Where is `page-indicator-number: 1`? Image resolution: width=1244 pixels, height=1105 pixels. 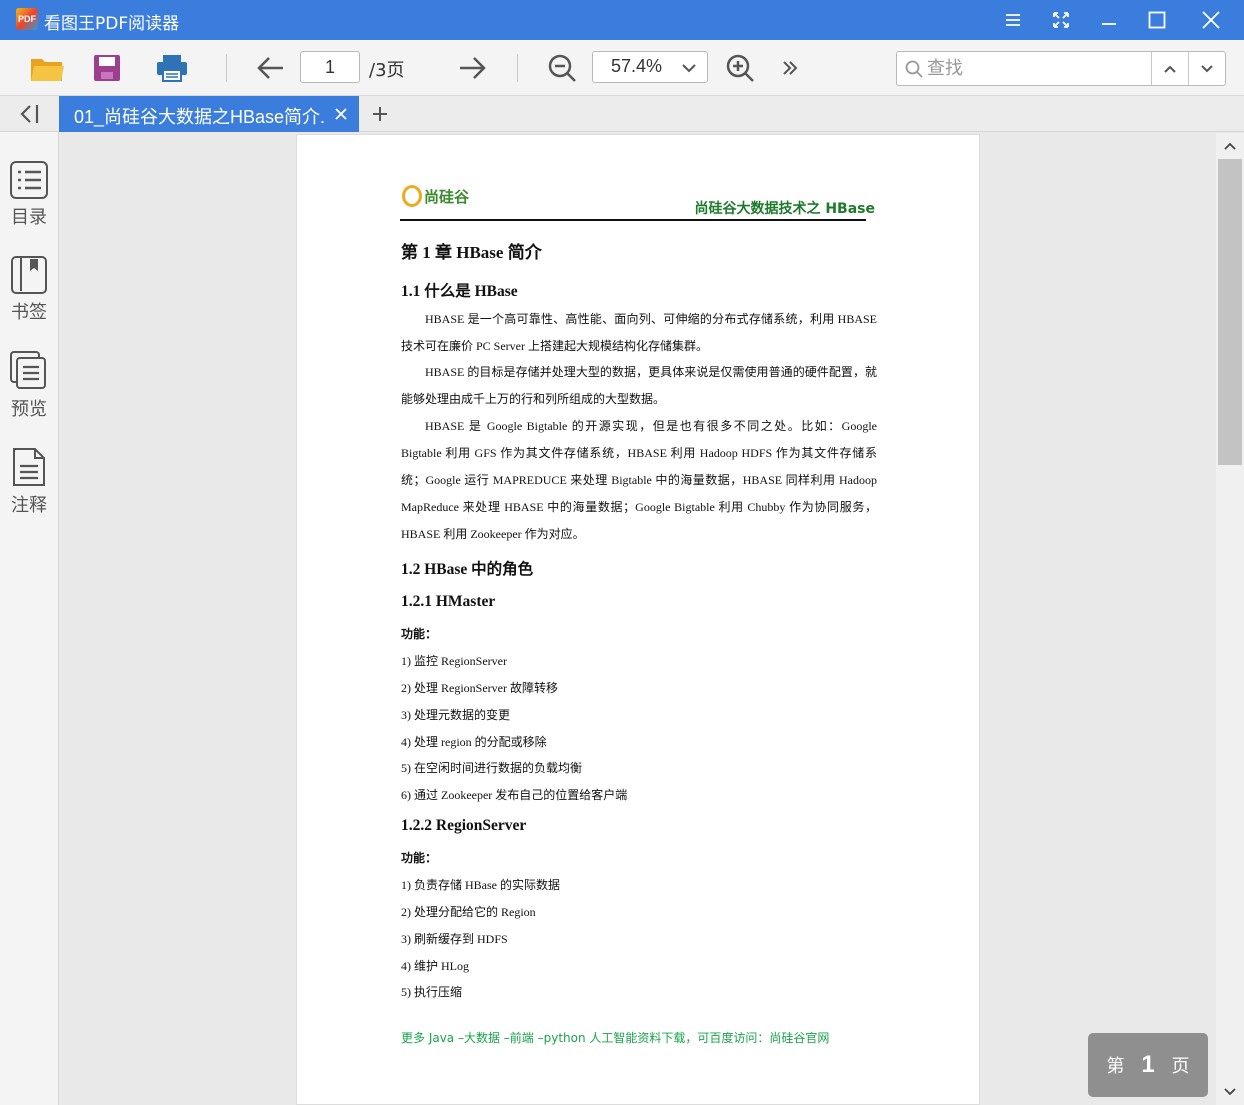
page-indicator-number: 1 is located at coordinates (1148, 1064).